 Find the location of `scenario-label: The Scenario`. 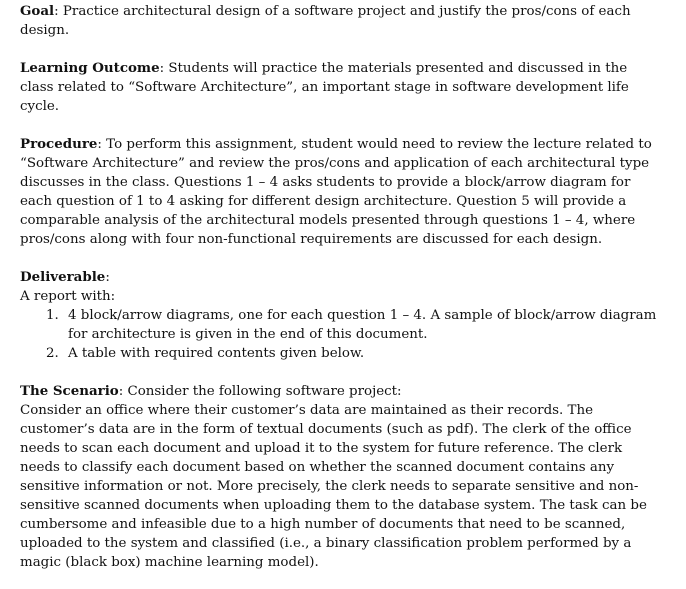

scenario-label: The Scenario is located at coordinates (69, 391).